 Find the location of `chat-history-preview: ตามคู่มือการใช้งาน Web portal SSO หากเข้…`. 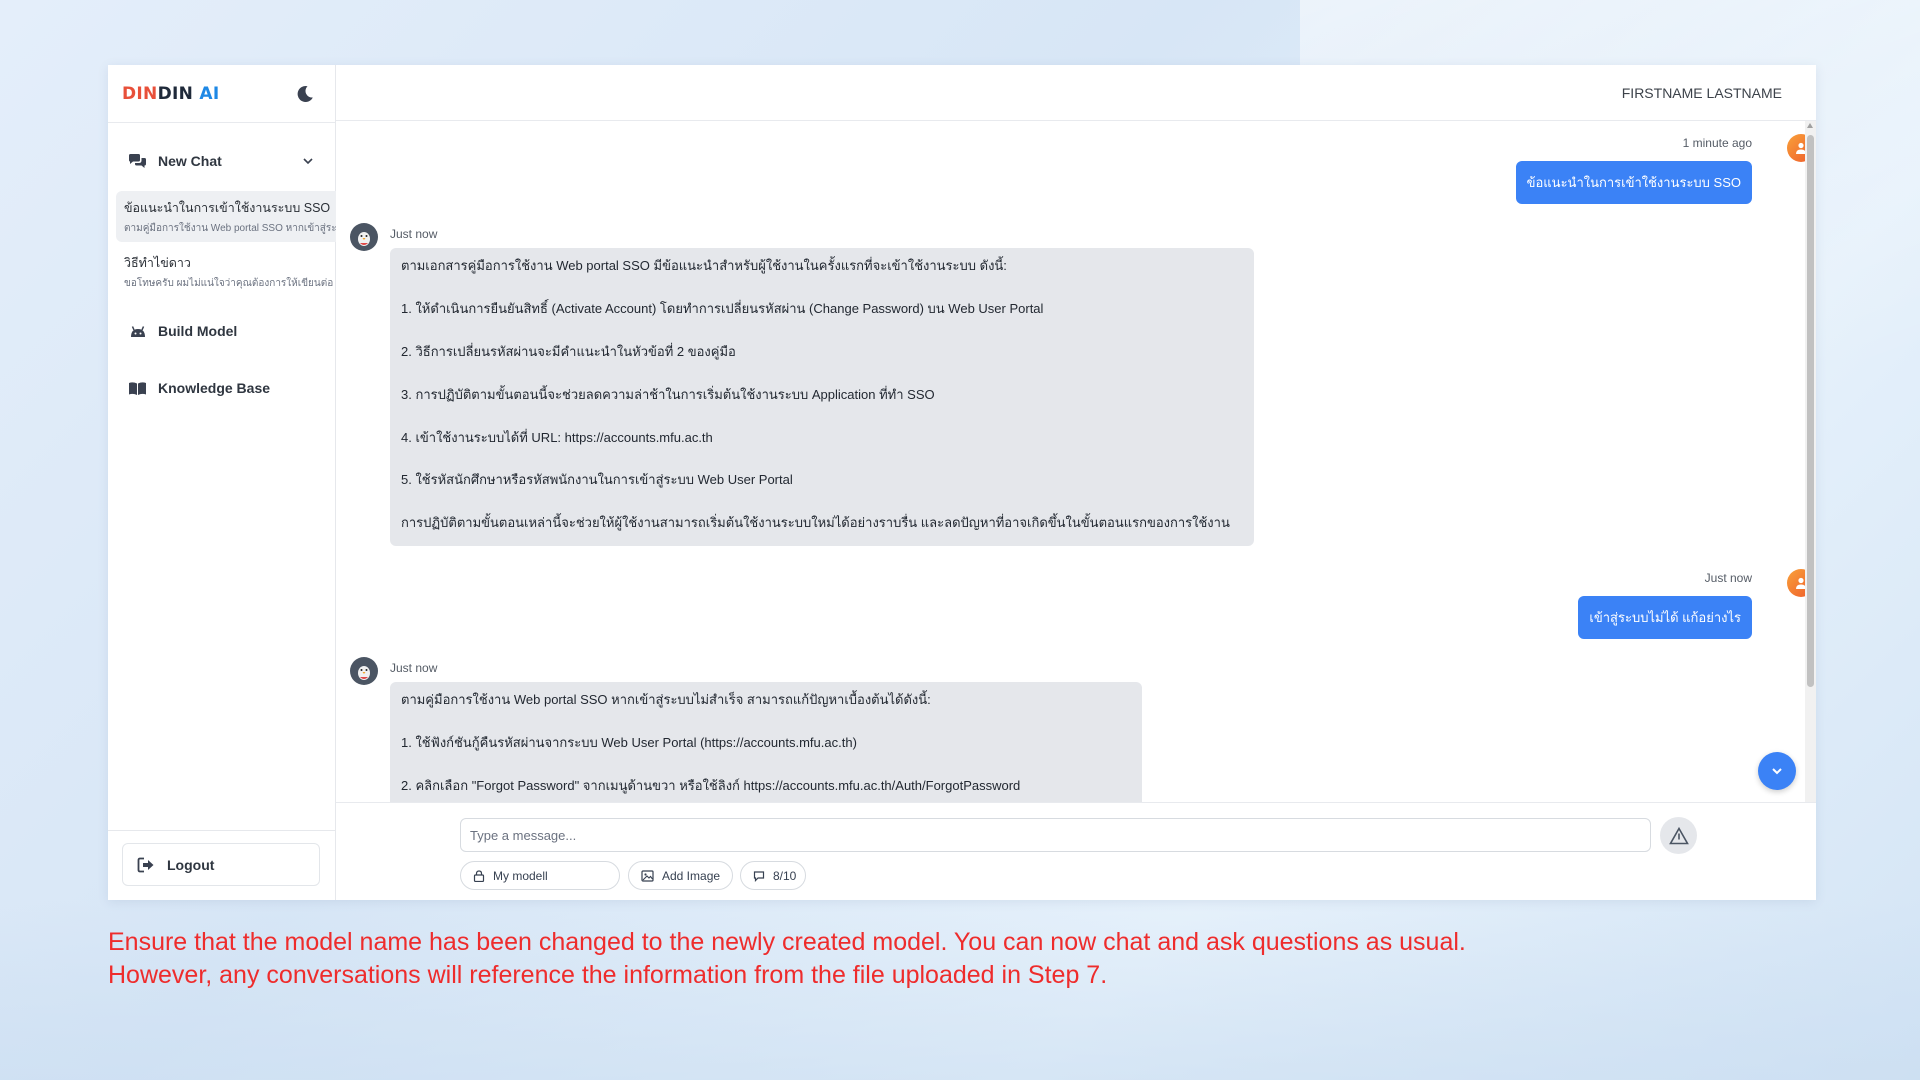

chat-history-preview: ตามคู่มือการใช้งาน Web portal SSO หากเข้… is located at coordinates (230, 228).